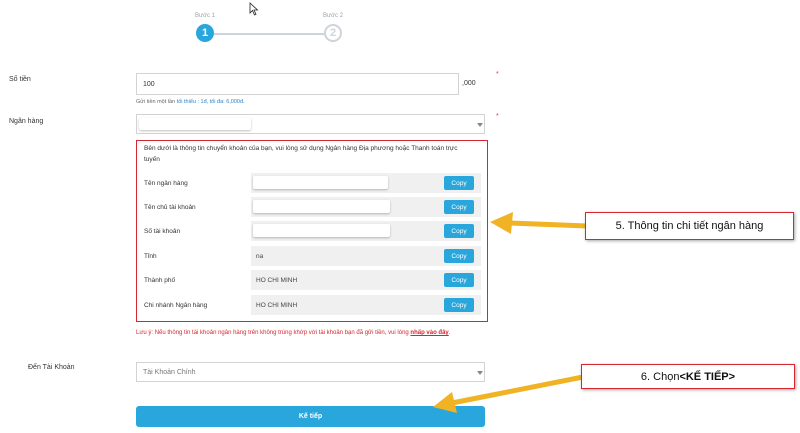  I want to click on callout-next-prefix: 6. Chọn, so click(660, 376).